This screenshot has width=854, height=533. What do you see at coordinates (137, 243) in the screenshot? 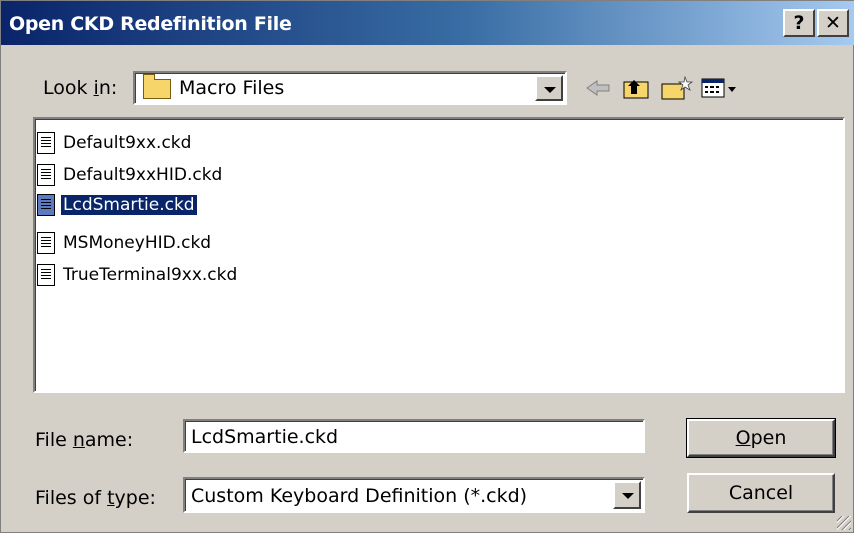
I see `file-name-label: MSMoneyHID.ckd` at bounding box center [137, 243].